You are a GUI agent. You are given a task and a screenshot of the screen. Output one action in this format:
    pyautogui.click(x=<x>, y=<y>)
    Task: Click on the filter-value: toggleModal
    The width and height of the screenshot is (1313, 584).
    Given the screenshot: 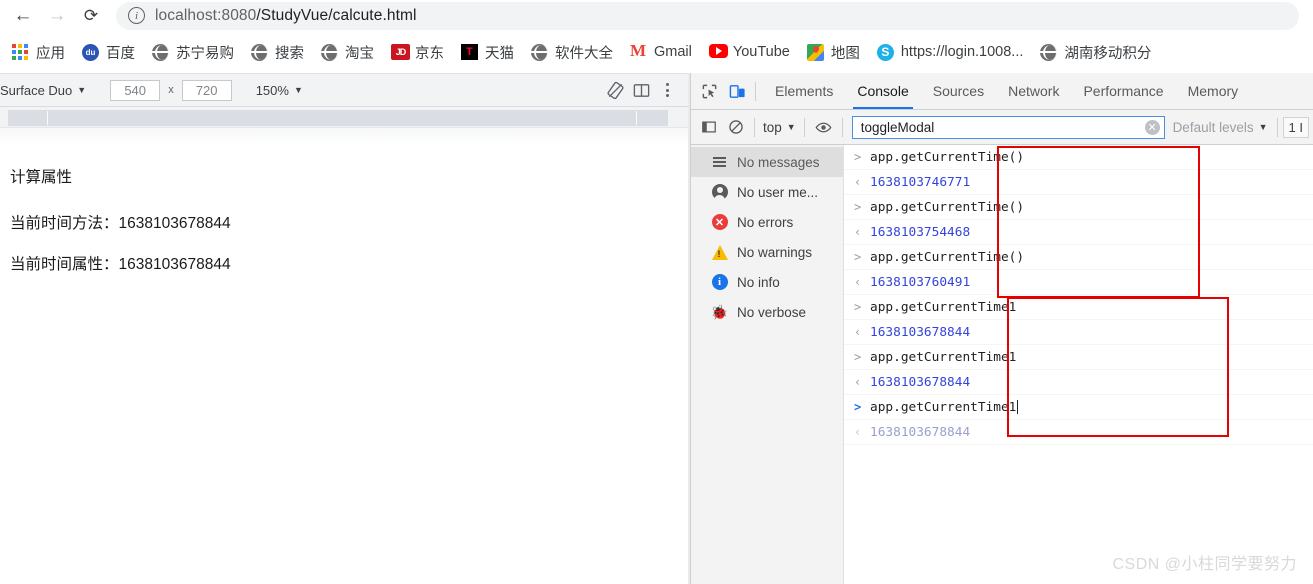 What is the action you would take?
    pyautogui.click(x=897, y=127)
    